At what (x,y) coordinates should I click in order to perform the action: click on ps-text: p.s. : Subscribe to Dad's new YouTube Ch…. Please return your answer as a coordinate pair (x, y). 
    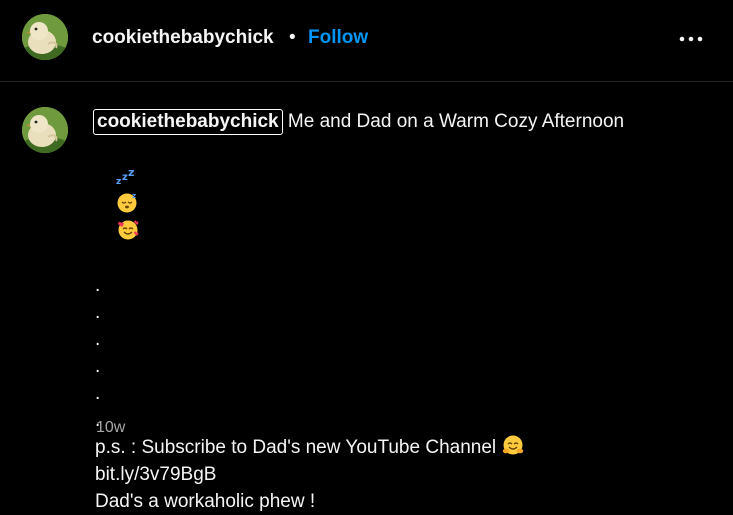
    Looking at the image, I should click on (298, 447).